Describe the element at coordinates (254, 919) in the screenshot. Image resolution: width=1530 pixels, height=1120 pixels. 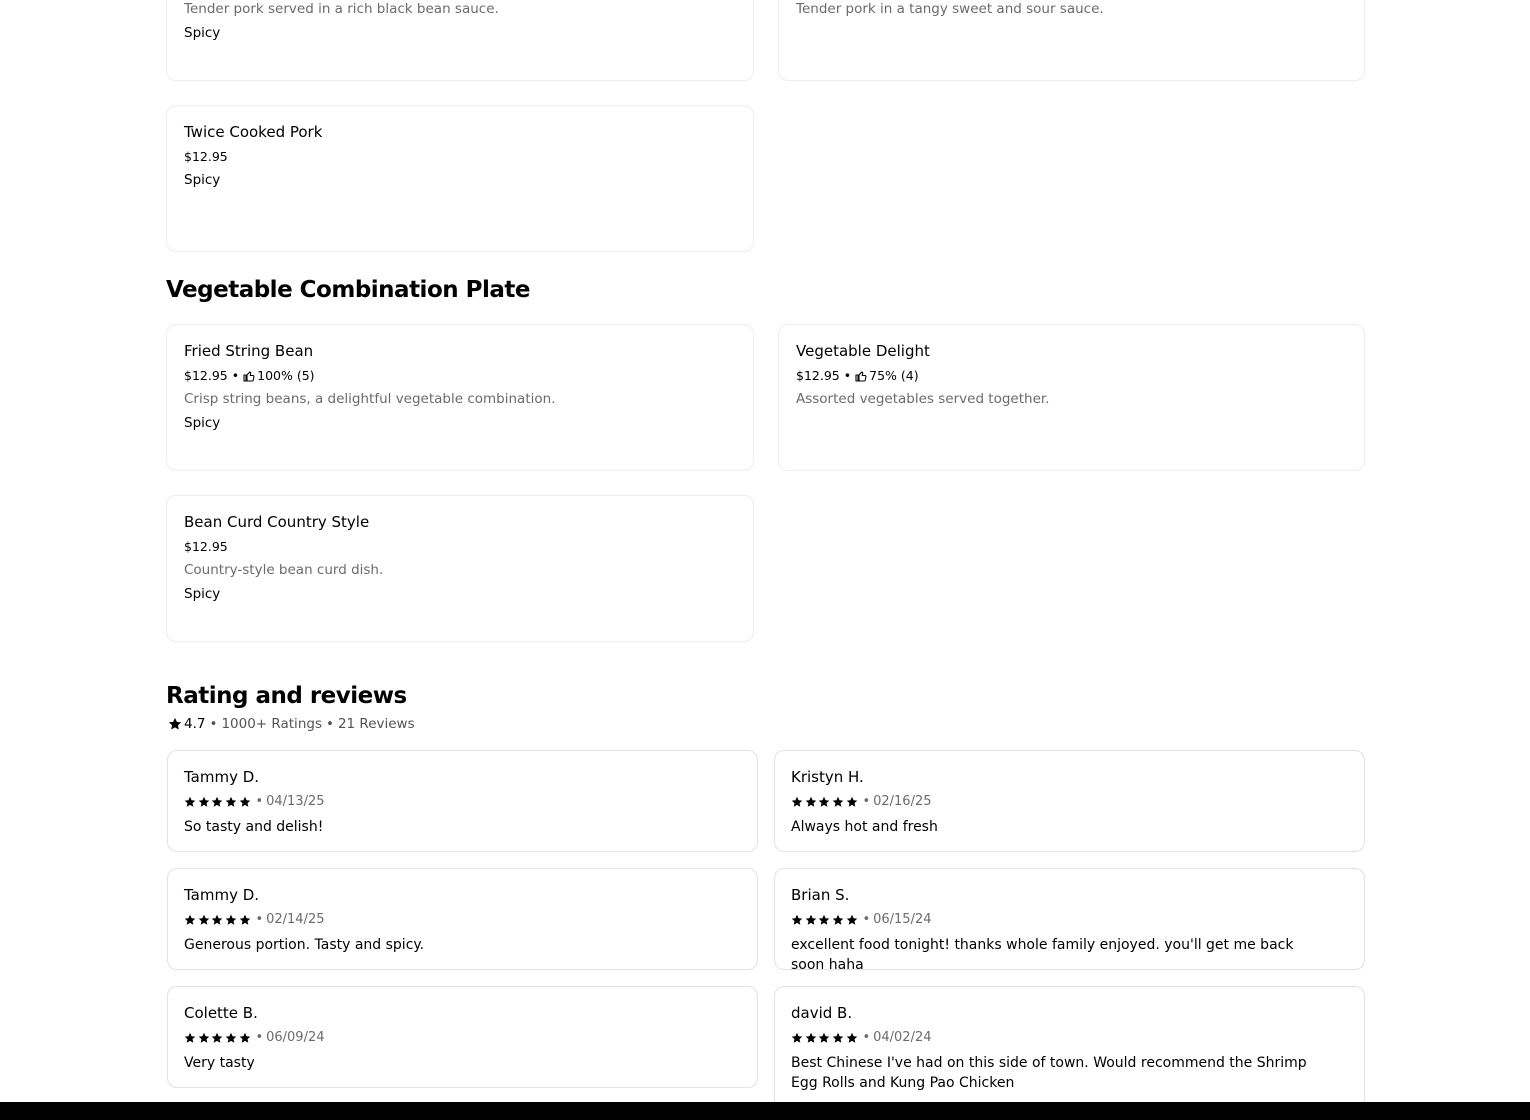
I see `review-stars-date: • 02/14/25` at that location.